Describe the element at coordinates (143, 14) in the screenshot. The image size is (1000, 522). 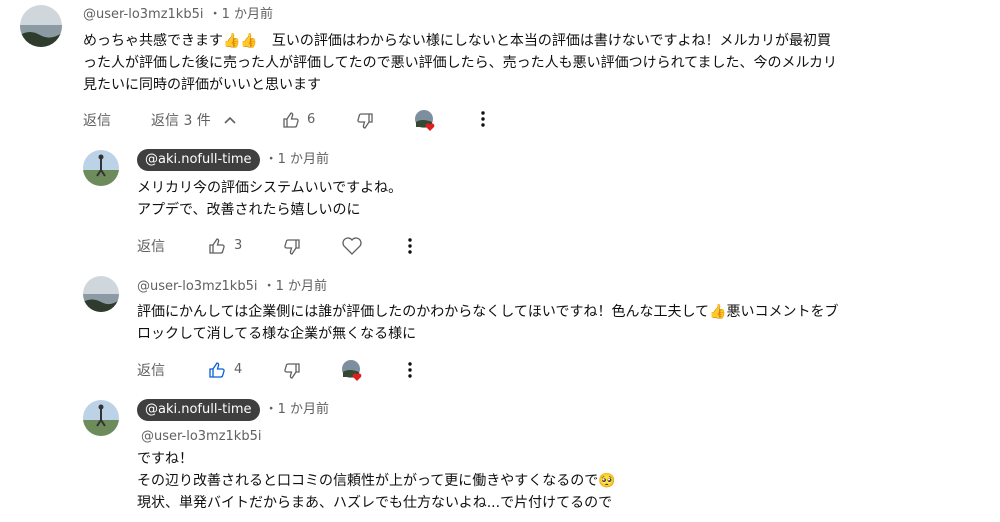
I see `comment-author: @user-lo3mz1kb5i` at that location.